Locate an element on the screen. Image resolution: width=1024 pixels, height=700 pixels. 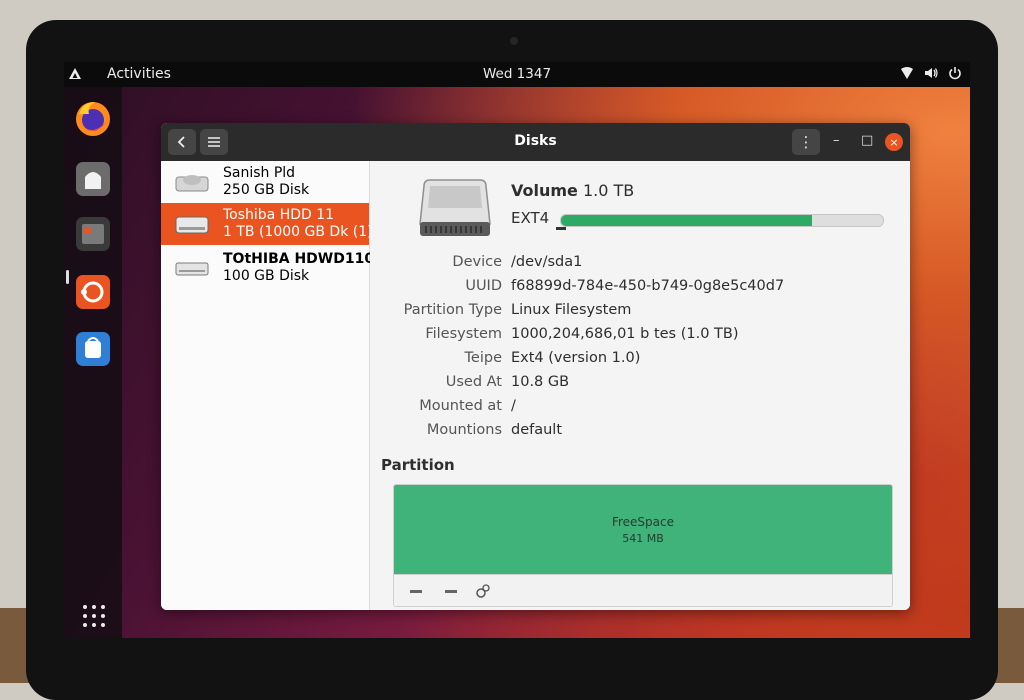
disk-item-1: Sanish Pld 250 GB Disk is located at coordinates (265, 182).